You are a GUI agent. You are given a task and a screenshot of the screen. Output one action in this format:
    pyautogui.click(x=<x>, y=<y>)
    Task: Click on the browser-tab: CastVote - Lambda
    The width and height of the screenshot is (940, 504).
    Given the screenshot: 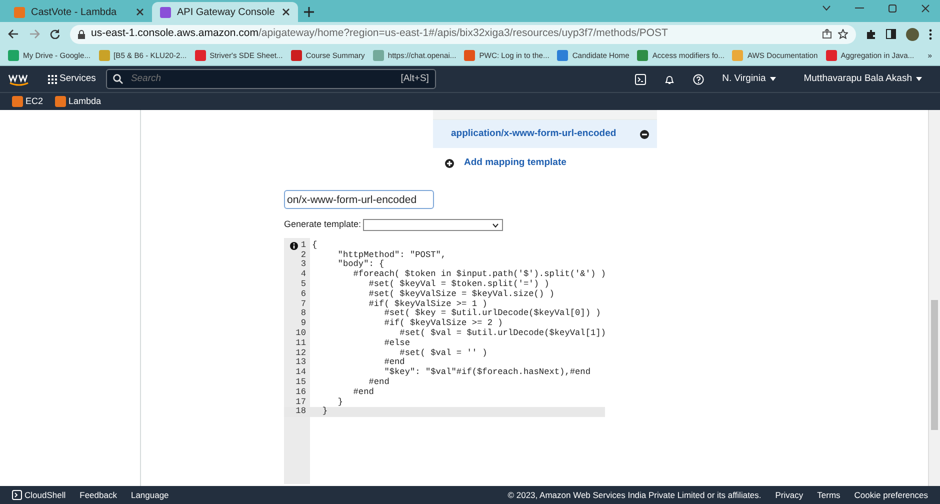 What is the action you would take?
    pyautogui.click(x=79, y=12)
    